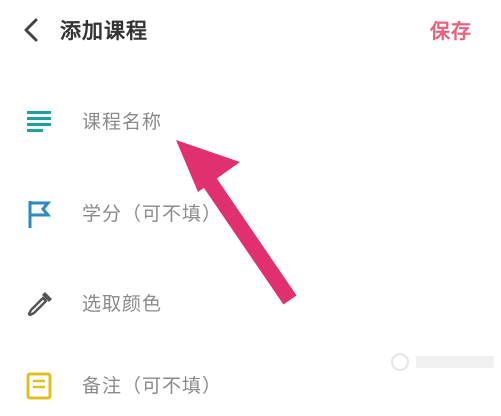  Describe the element at coordinates (451, 31) in the screenshot. I see `save-button: 保存` at that location.